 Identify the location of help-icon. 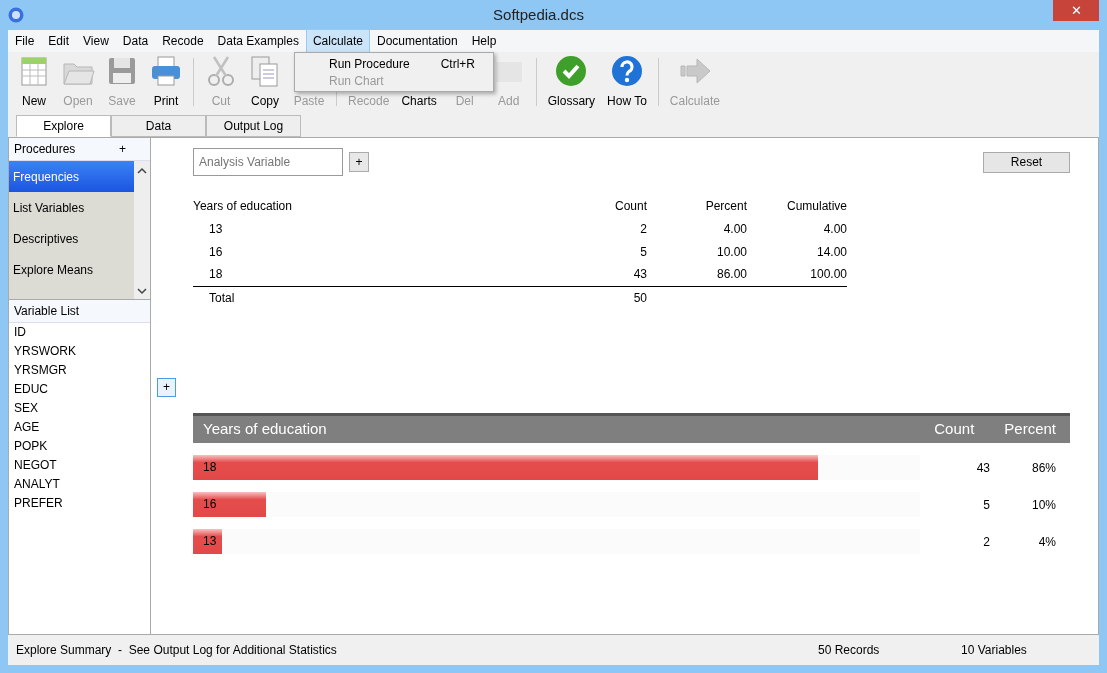
(626, 71).